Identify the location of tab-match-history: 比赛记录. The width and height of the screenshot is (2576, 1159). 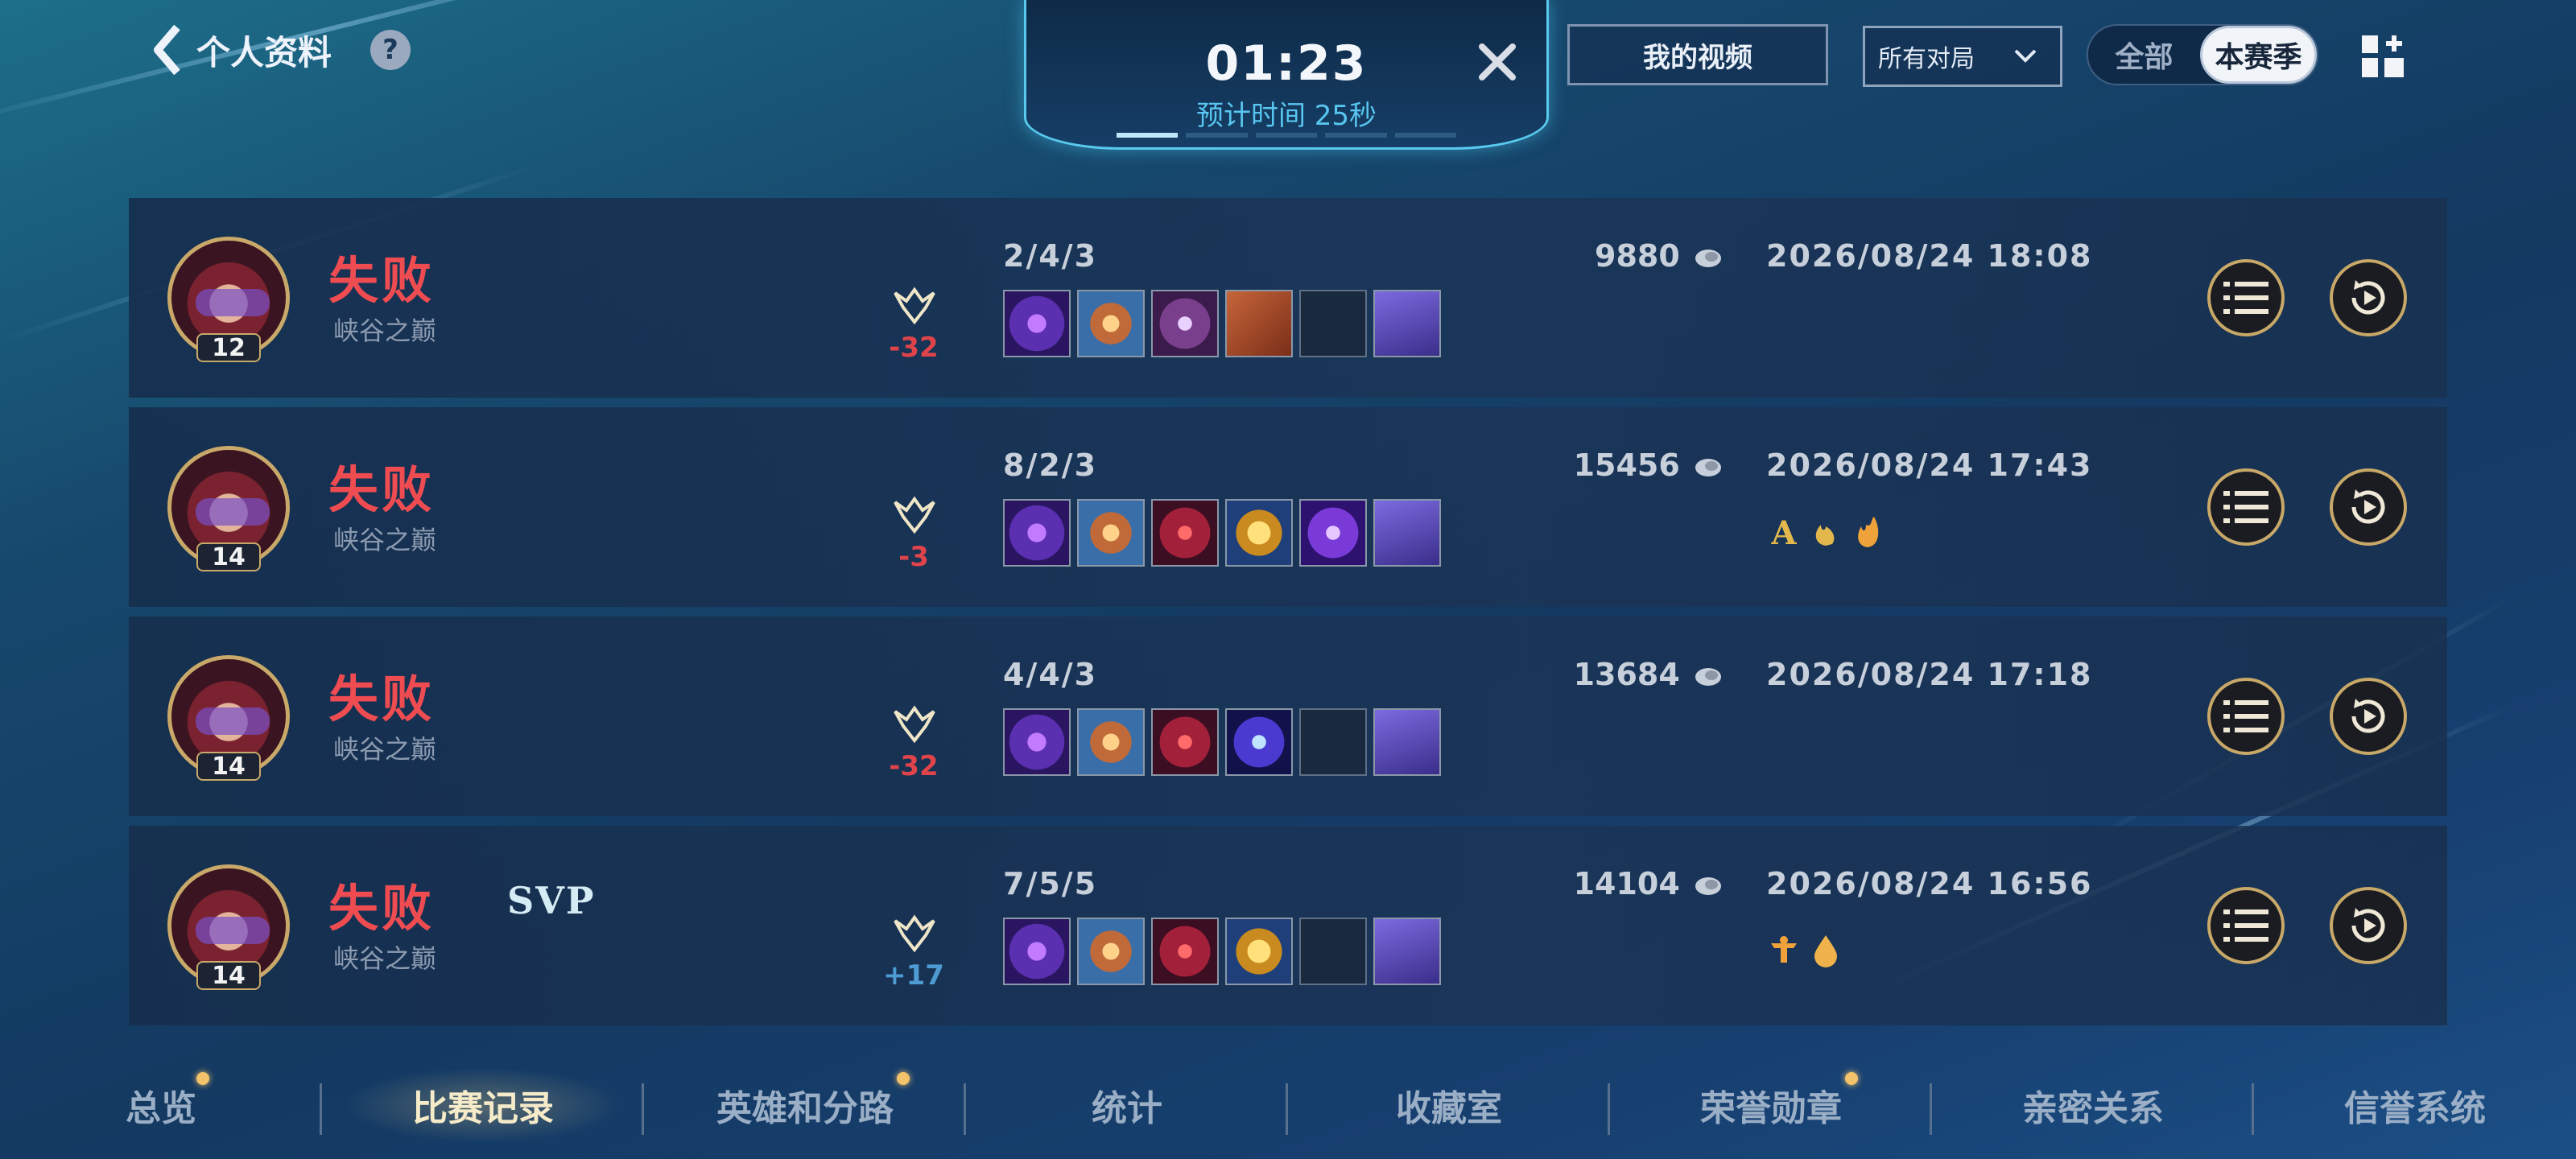
(483, 1105).